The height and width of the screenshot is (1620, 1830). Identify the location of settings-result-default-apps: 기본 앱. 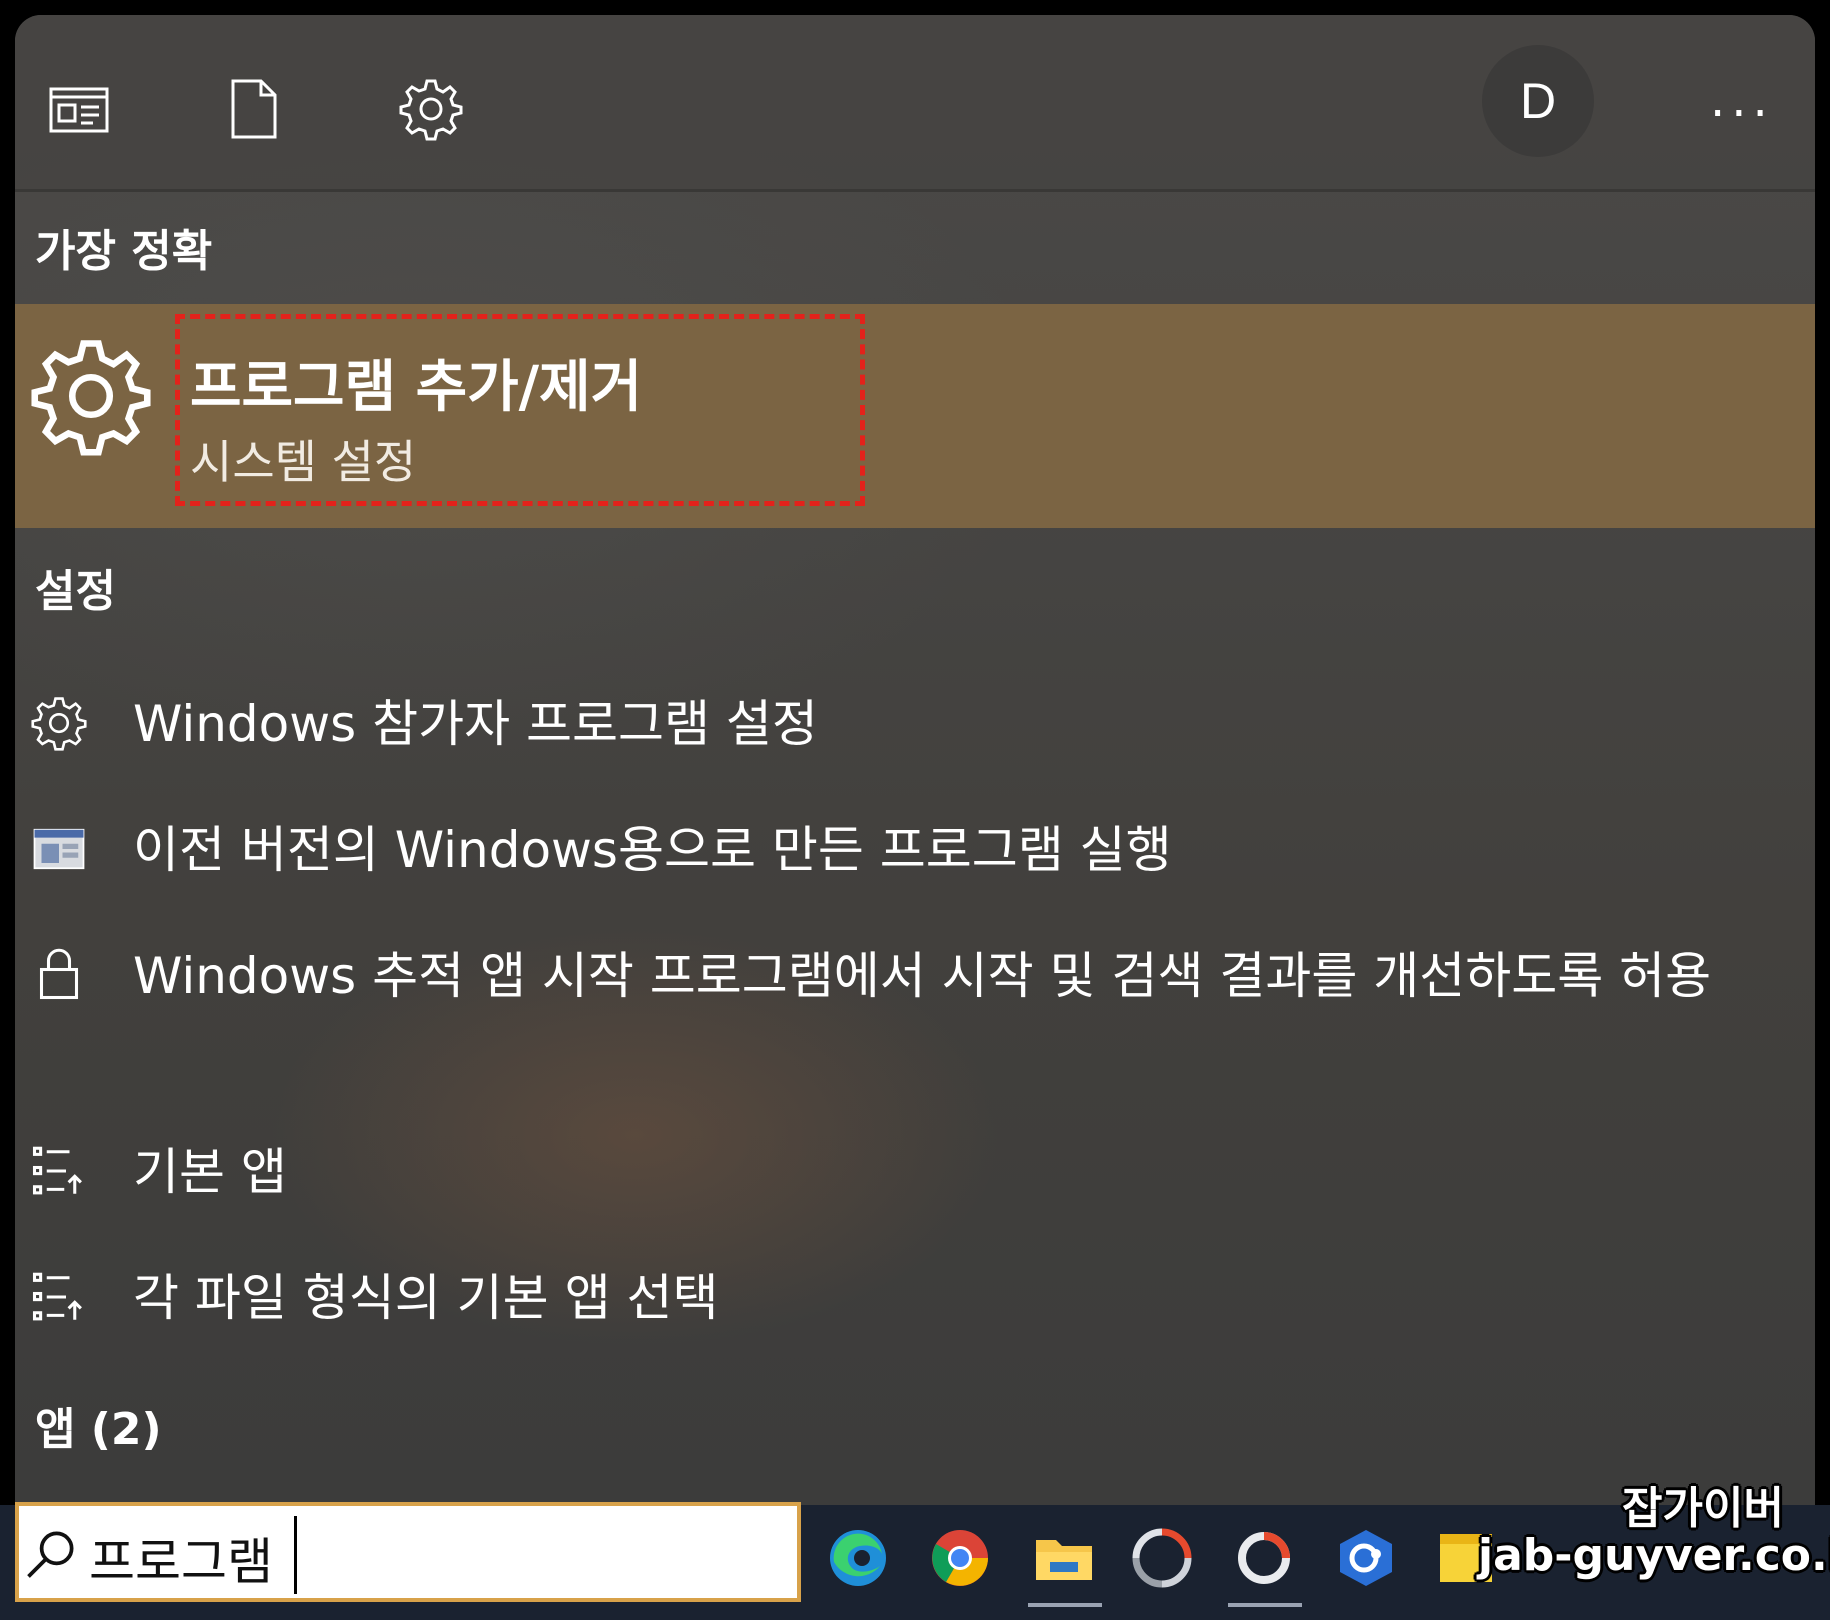
(915, 1173).